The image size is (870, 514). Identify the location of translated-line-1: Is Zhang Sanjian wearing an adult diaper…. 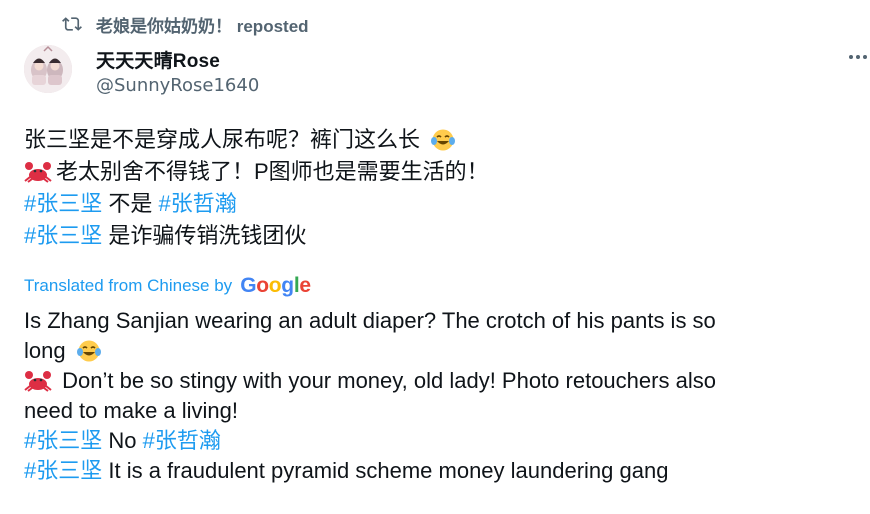
(370, 320).